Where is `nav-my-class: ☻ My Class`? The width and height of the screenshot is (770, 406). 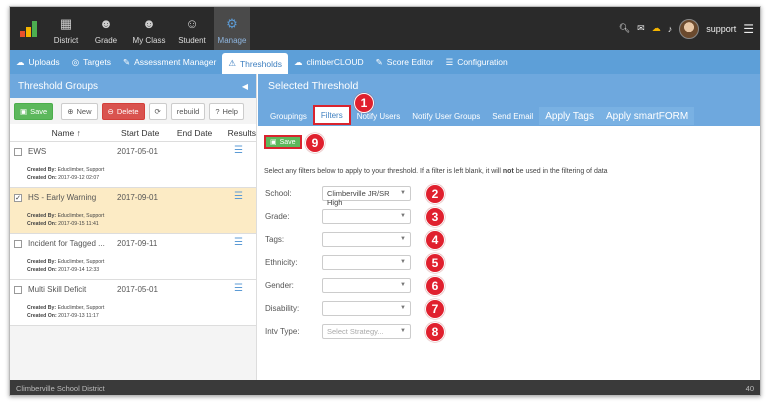 nav-my-class: ☻ My Class is located at coordinates (149, 28).